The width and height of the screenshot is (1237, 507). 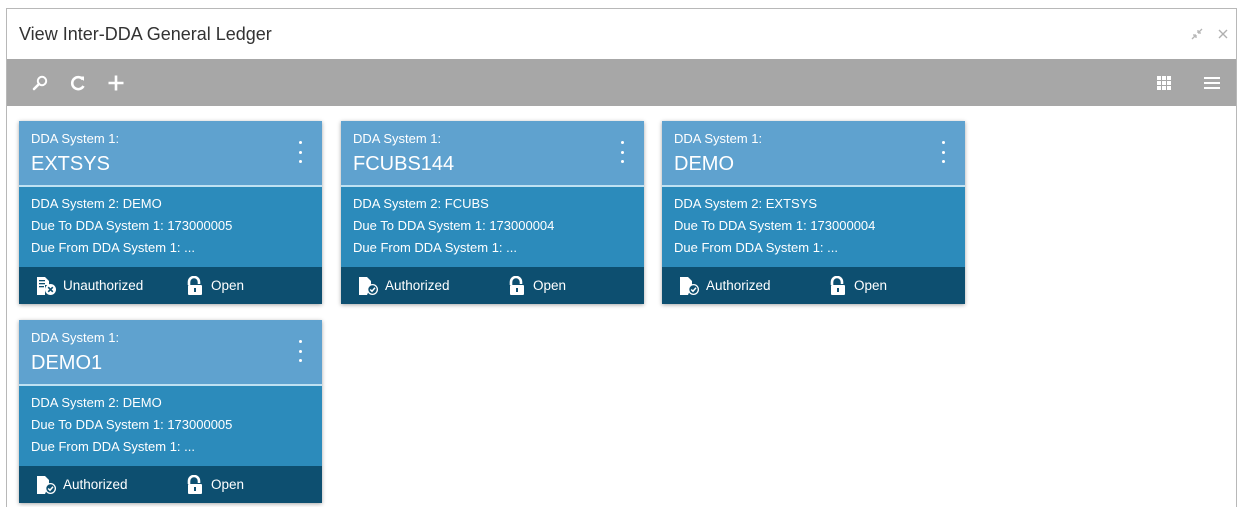 What do you see at coordinates (404, 164) in the screenshot?
I see `dda-system-1-value: FCUBS144` at bounding box center [404, 164].